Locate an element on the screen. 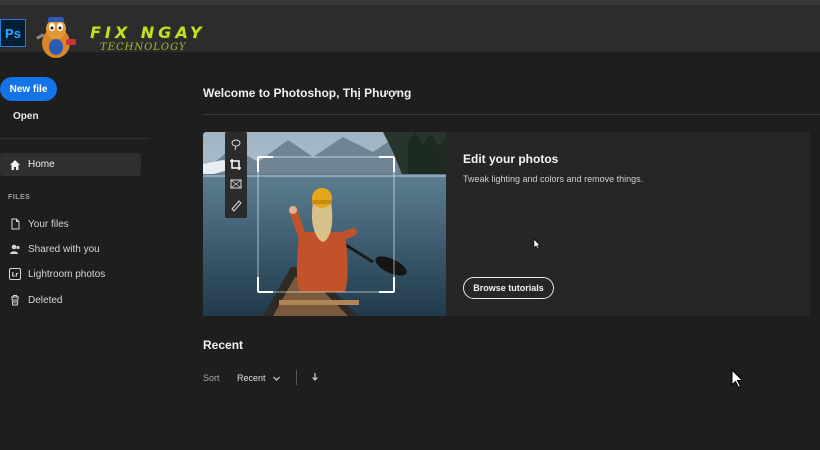 The width and height of the screenshot is (820, 450). hero-photo is located at coordinates (324, 224).